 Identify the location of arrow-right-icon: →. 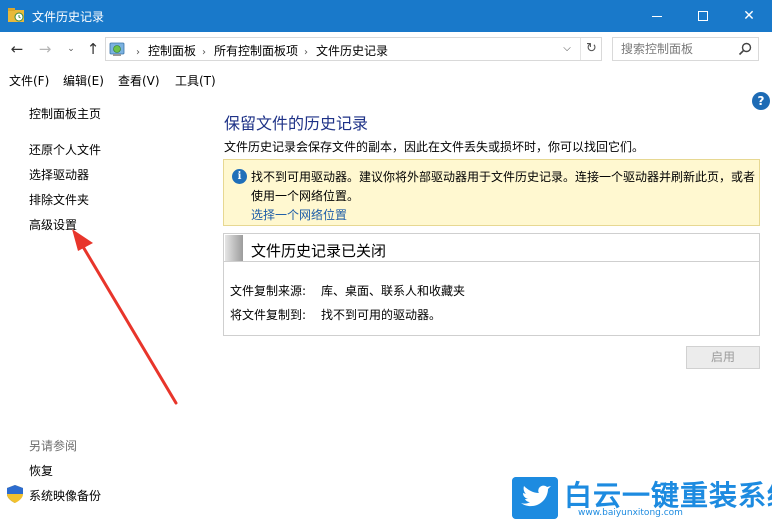
(45, 49).